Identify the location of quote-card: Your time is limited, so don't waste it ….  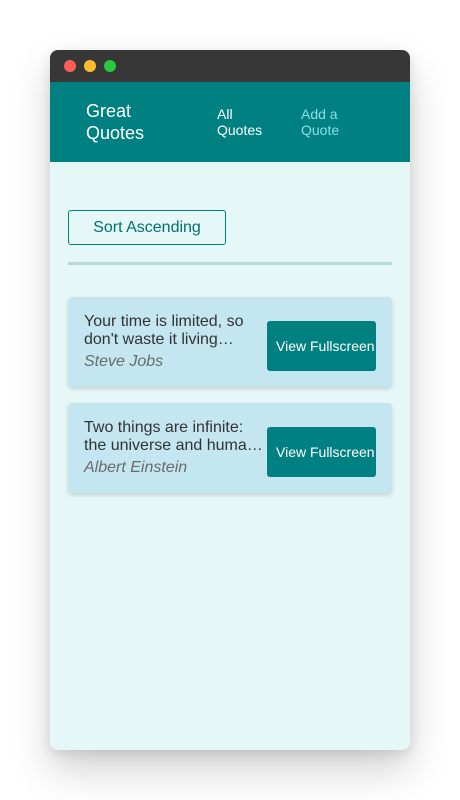
(230, 342).